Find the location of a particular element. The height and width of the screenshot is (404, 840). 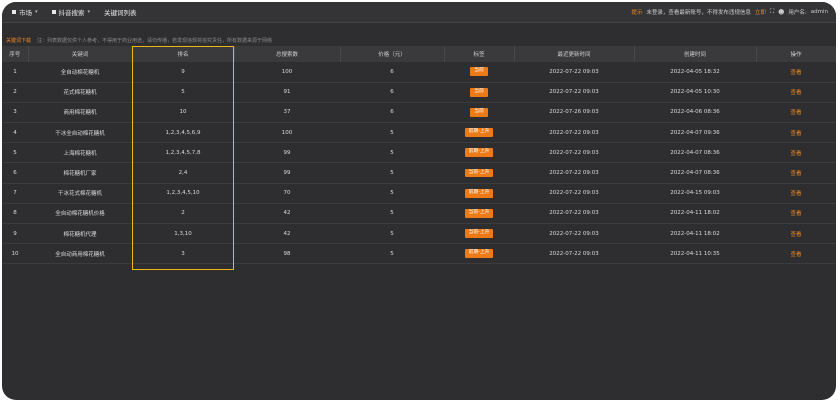

created-time-cell: 2022-04-05 10:30 is located at coordinates (695, 92).